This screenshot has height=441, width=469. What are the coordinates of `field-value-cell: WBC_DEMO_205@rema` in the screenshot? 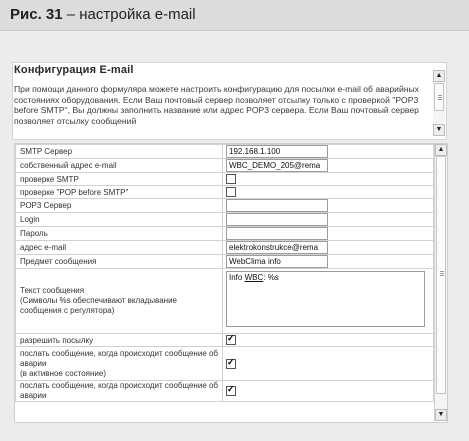 It's located at (328, 165).